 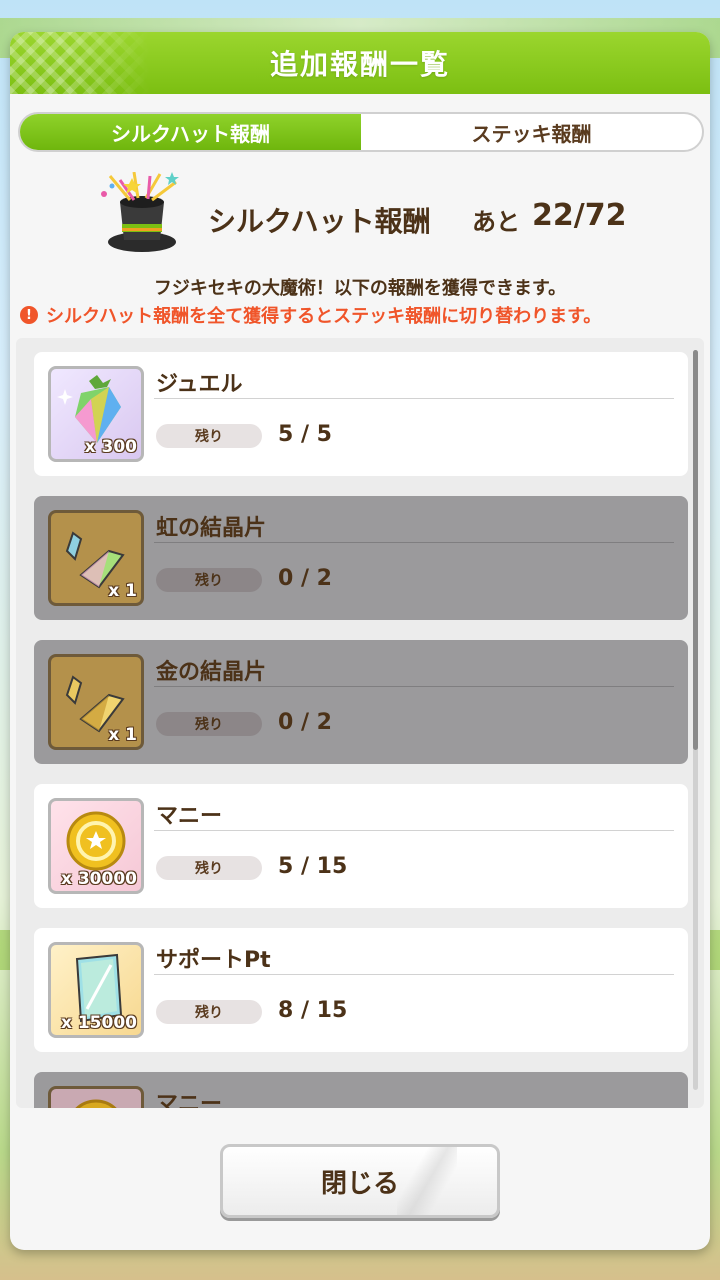 I want to click on close-button: 閉じる, so click(x=360, y=1181).